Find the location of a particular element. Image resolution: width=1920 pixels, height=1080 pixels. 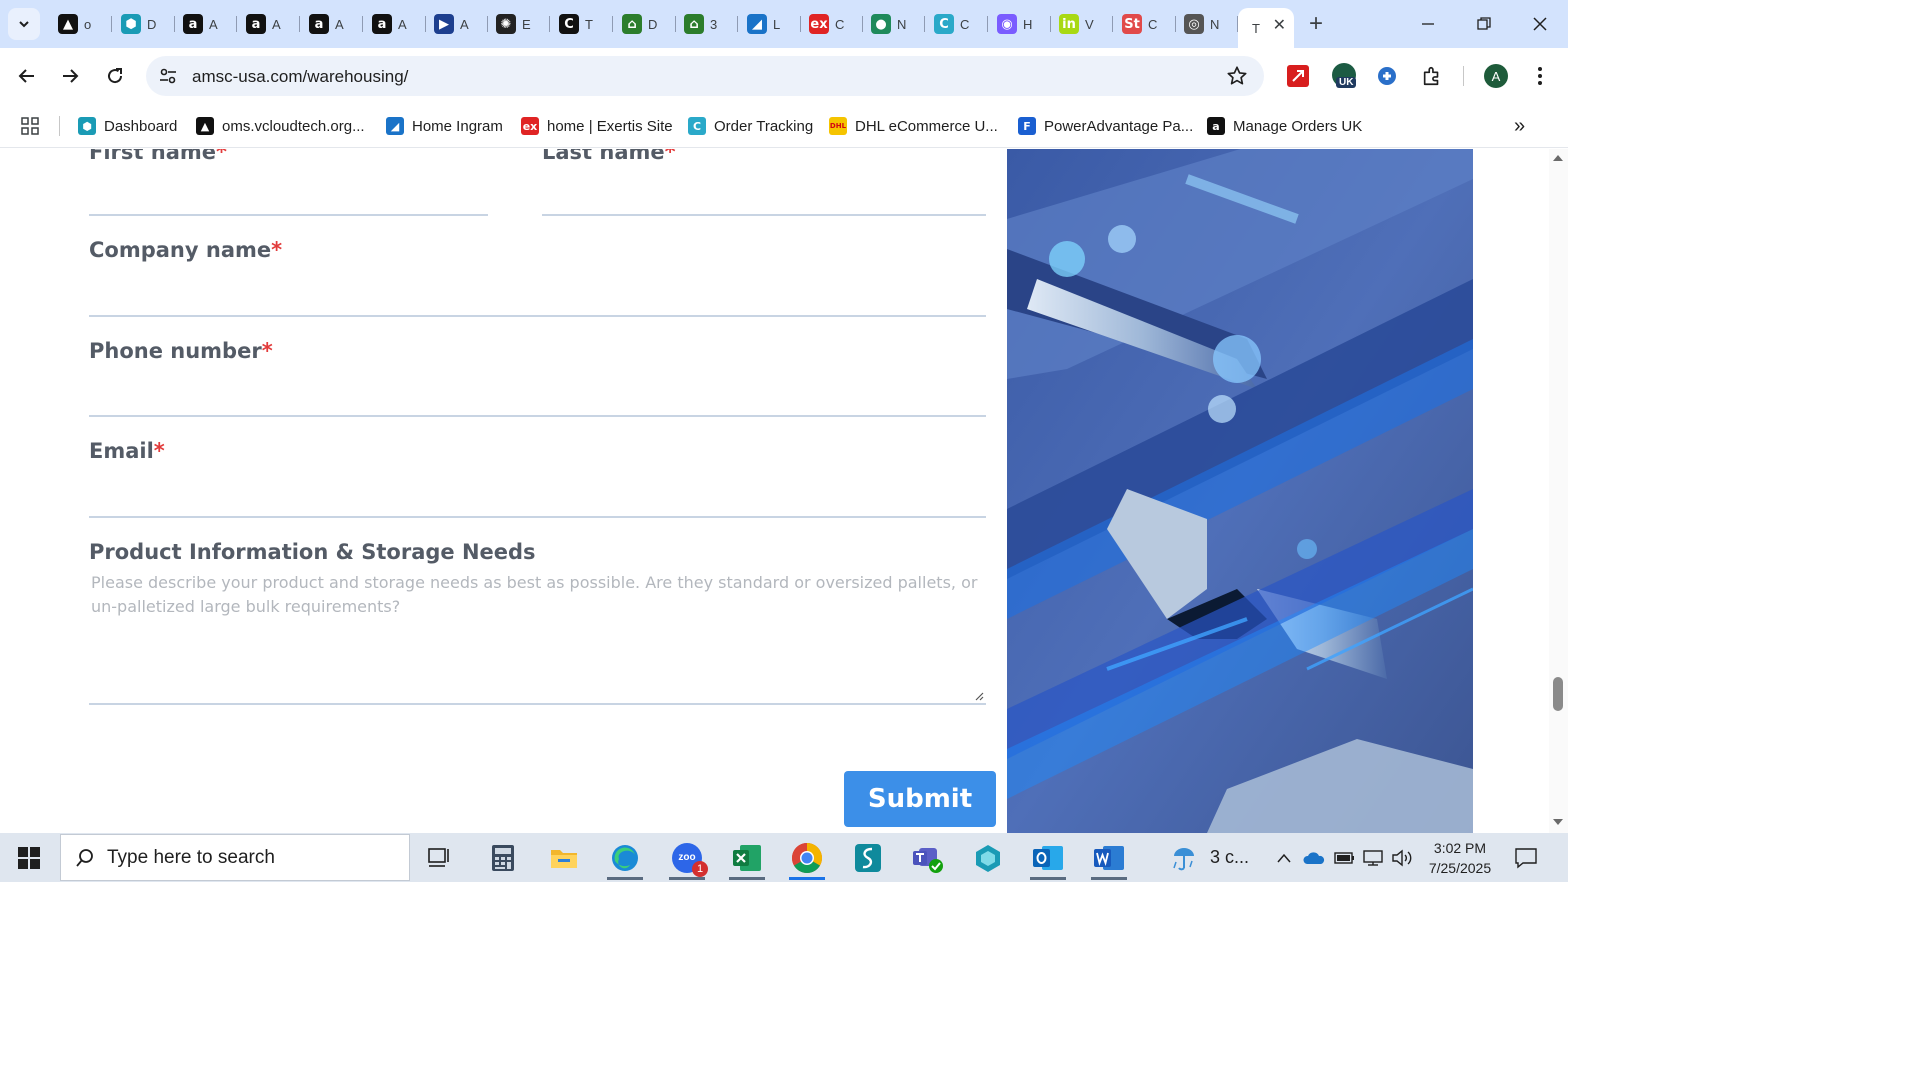

close-window-button is located at coordinates (1540, 24).